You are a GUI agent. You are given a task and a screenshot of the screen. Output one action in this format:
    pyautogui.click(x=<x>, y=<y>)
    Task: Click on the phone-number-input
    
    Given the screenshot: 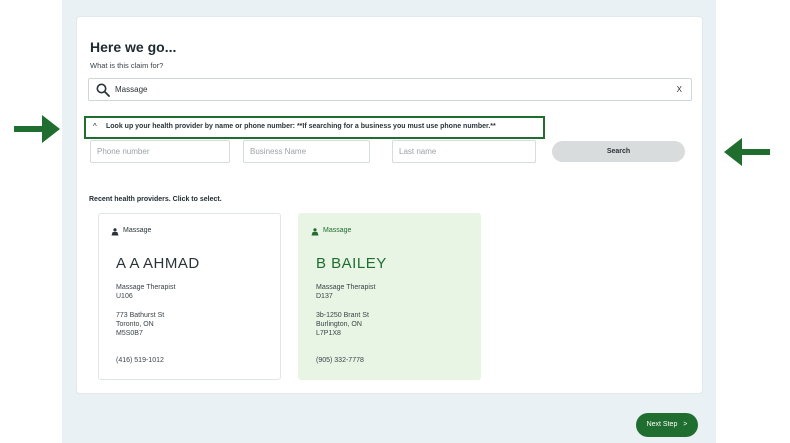 What is the action you would take?
    pyautogui.click(x=160, y=151)
    